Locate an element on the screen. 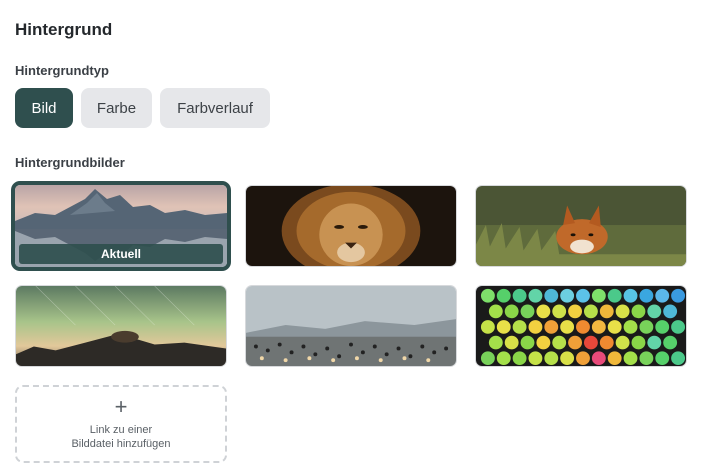 The height and width of the screenshot is (469, 712). aurora-image-tile is located at coordinates (121, 326).